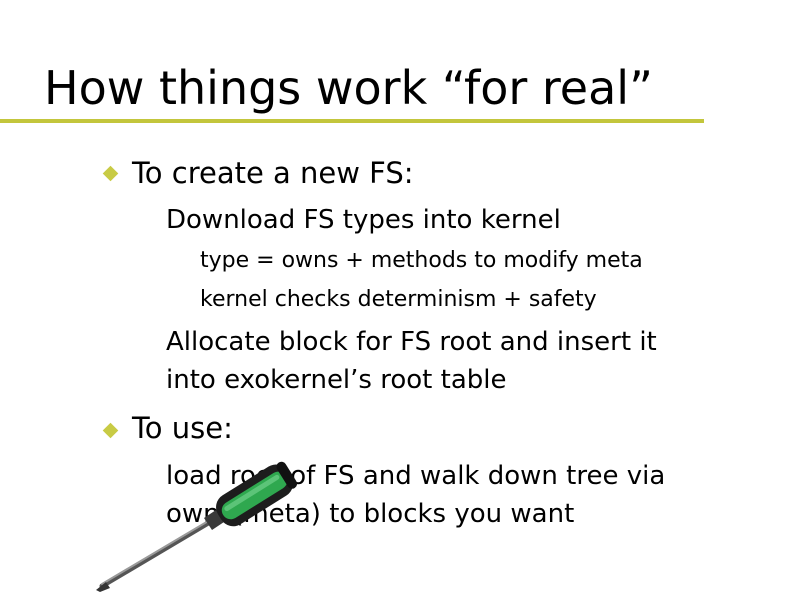 This screenshot has width=800, height=600. What do you see at coordinates (352, 121) in the screenshot?
I see `title-underline` at bounding box center [352, 121].